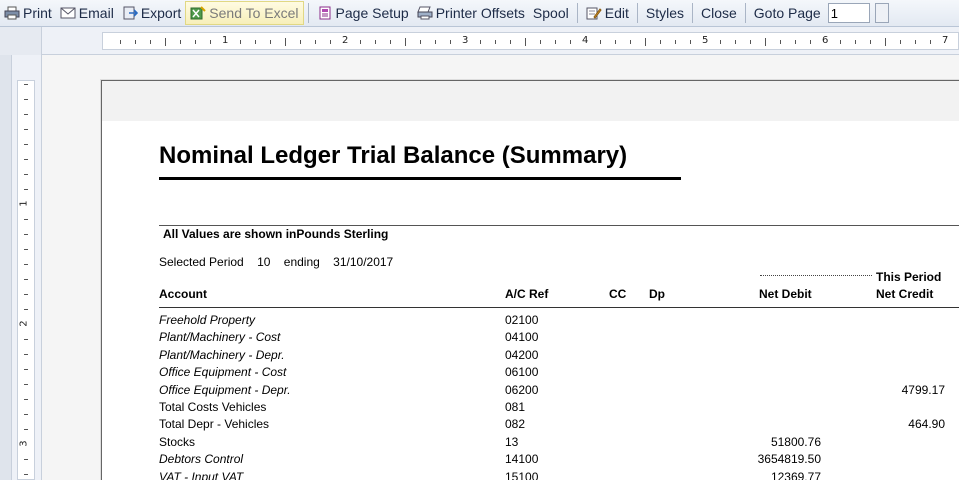 The height and width of the screenshot is (480, 959). Describe the element at coordinates (223, 372) in the screenshot. I see `account-cell: Office Equipment - Cost` at that location.